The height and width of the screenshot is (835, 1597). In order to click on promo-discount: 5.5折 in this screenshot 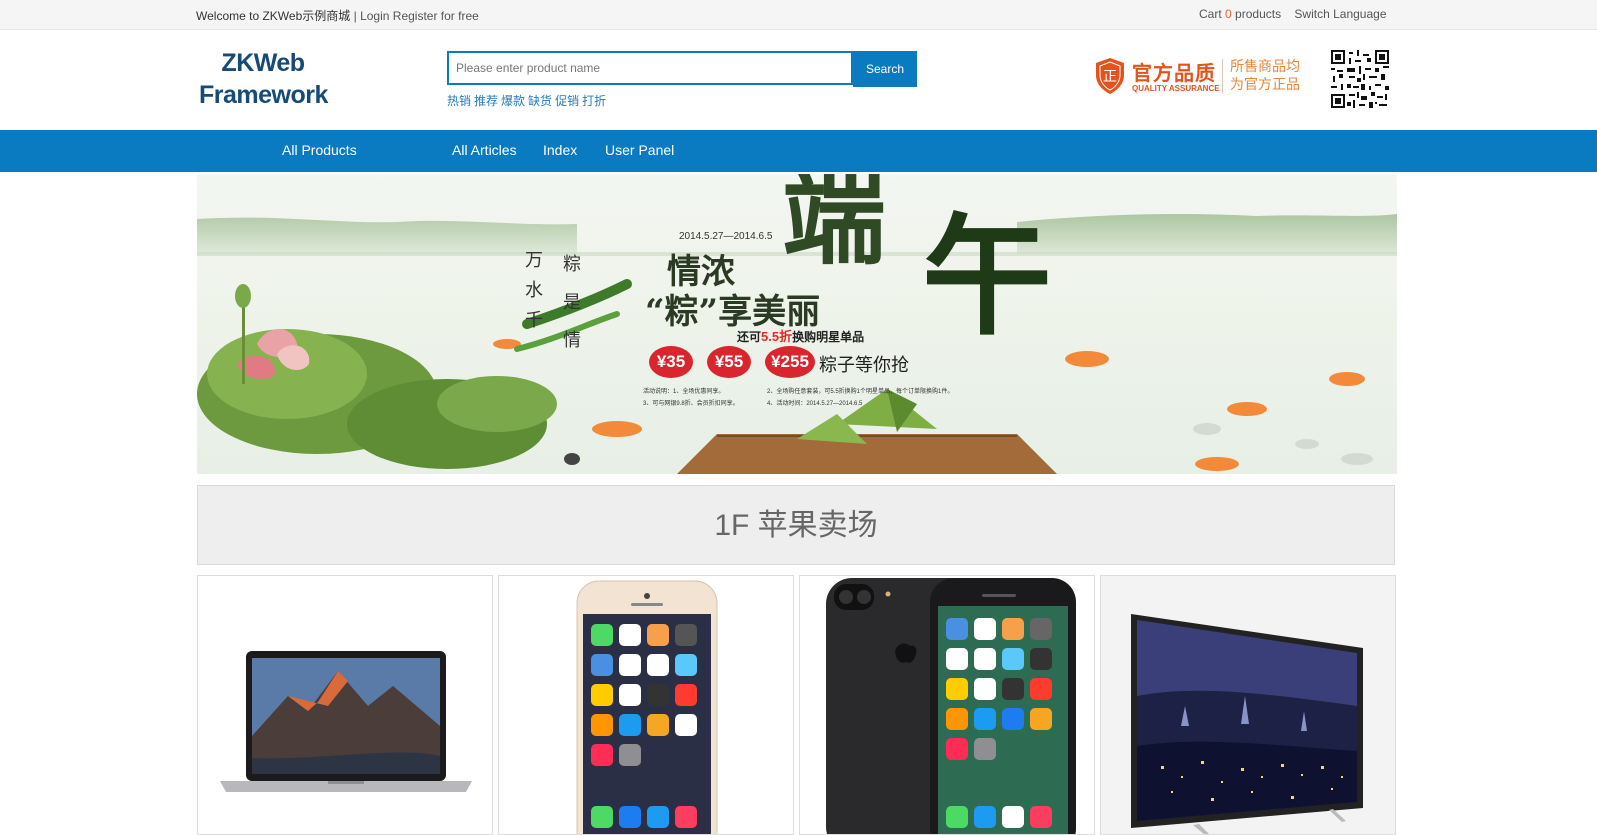, I will do `click(777, 336)`.